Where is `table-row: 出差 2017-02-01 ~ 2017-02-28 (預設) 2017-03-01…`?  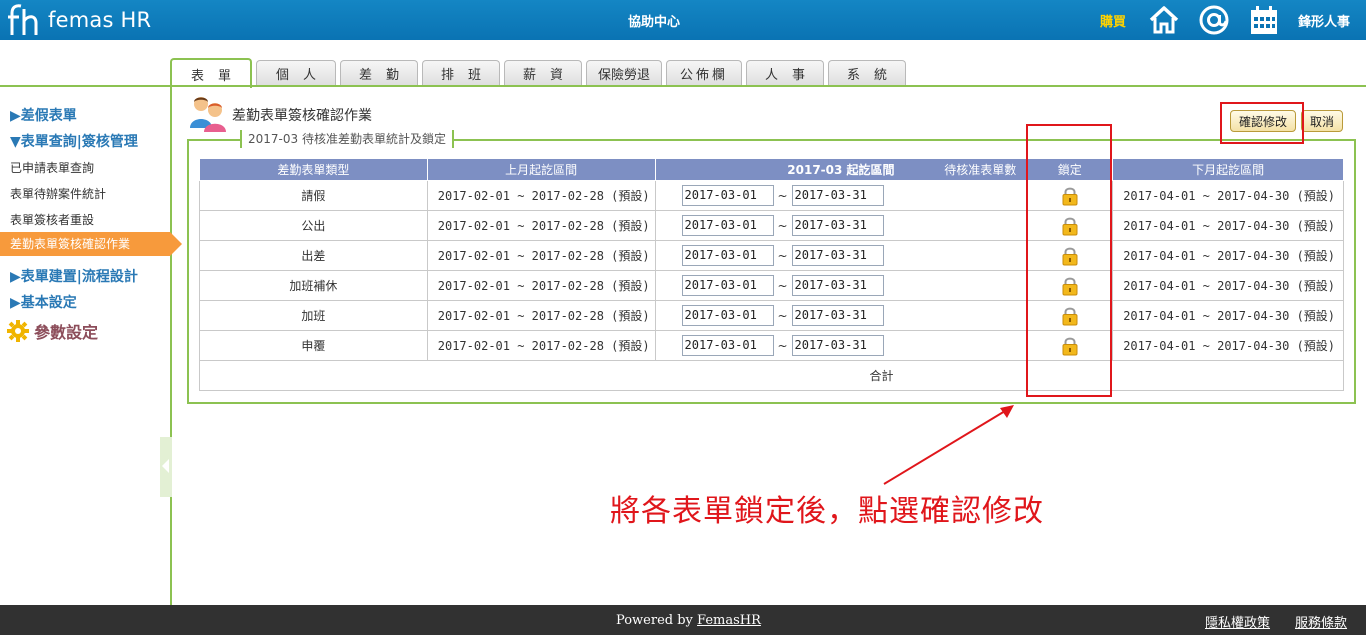
table-row: 出差 2017-02-01 ~ 2017-02-28 (預設) 2017-03-01… is located at coordinates (771, 255).